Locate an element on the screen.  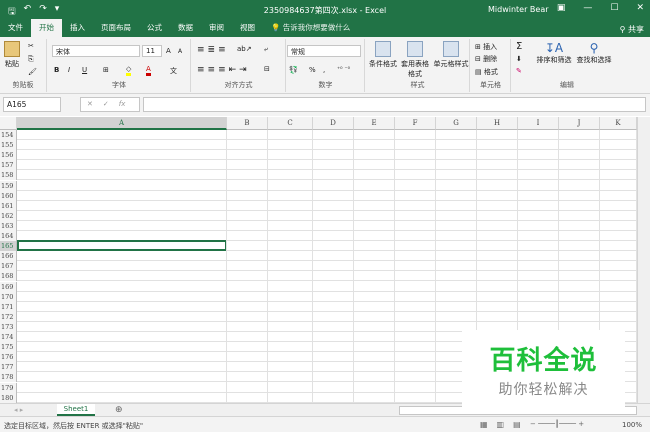
column-header: K is located at coordinates (618, 123).